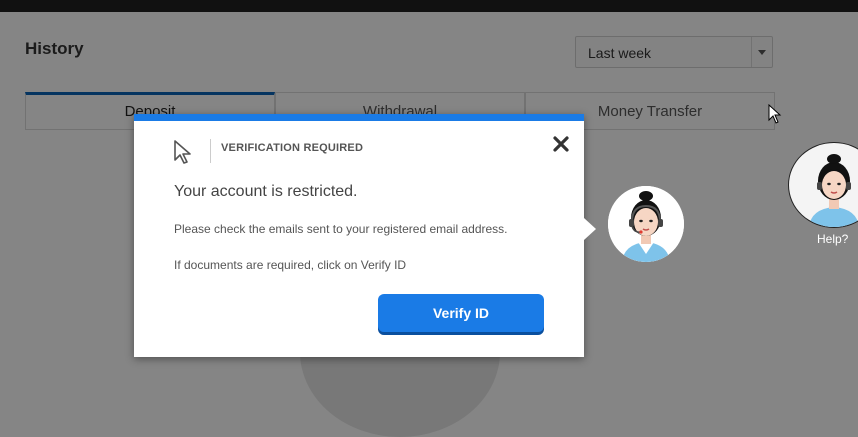 This screenshot has height=437, width=858. What do you see at coordinates (832, 239) in the screenshot?
I see `help-label: Help?` at bounding box center [832, 239].